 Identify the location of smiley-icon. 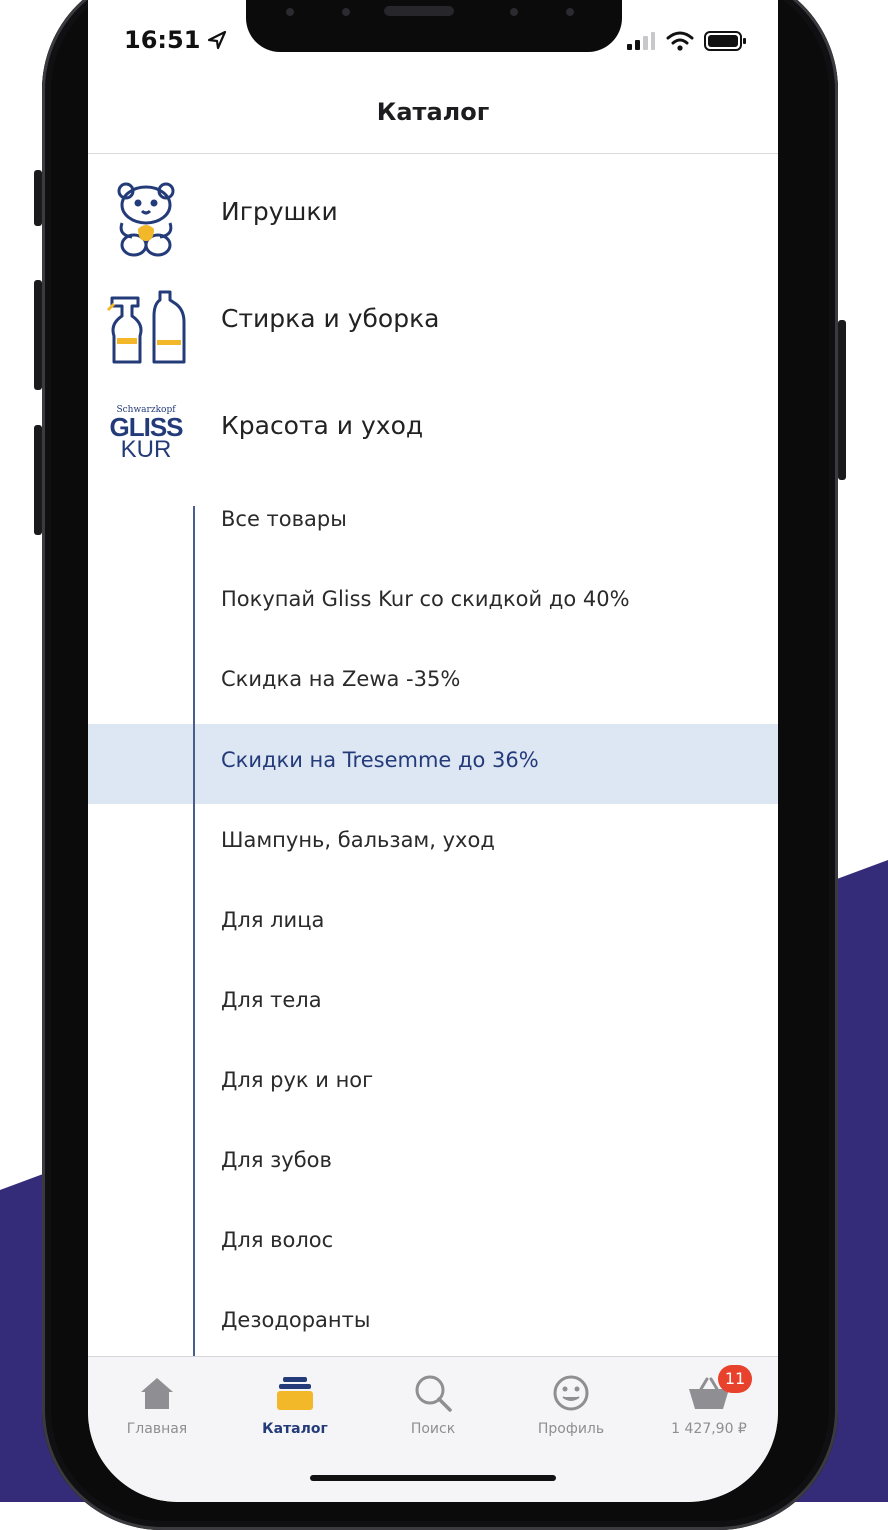
(571, 1393).